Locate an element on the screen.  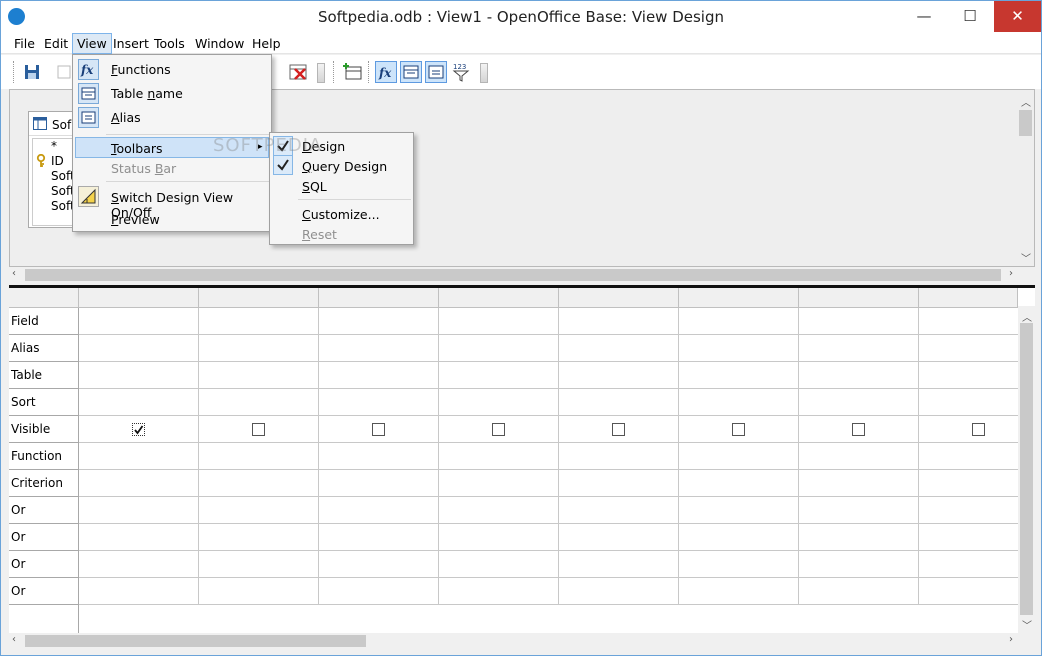
view-menu-status-bar: Status Bar is located at coordinates (143, 168).